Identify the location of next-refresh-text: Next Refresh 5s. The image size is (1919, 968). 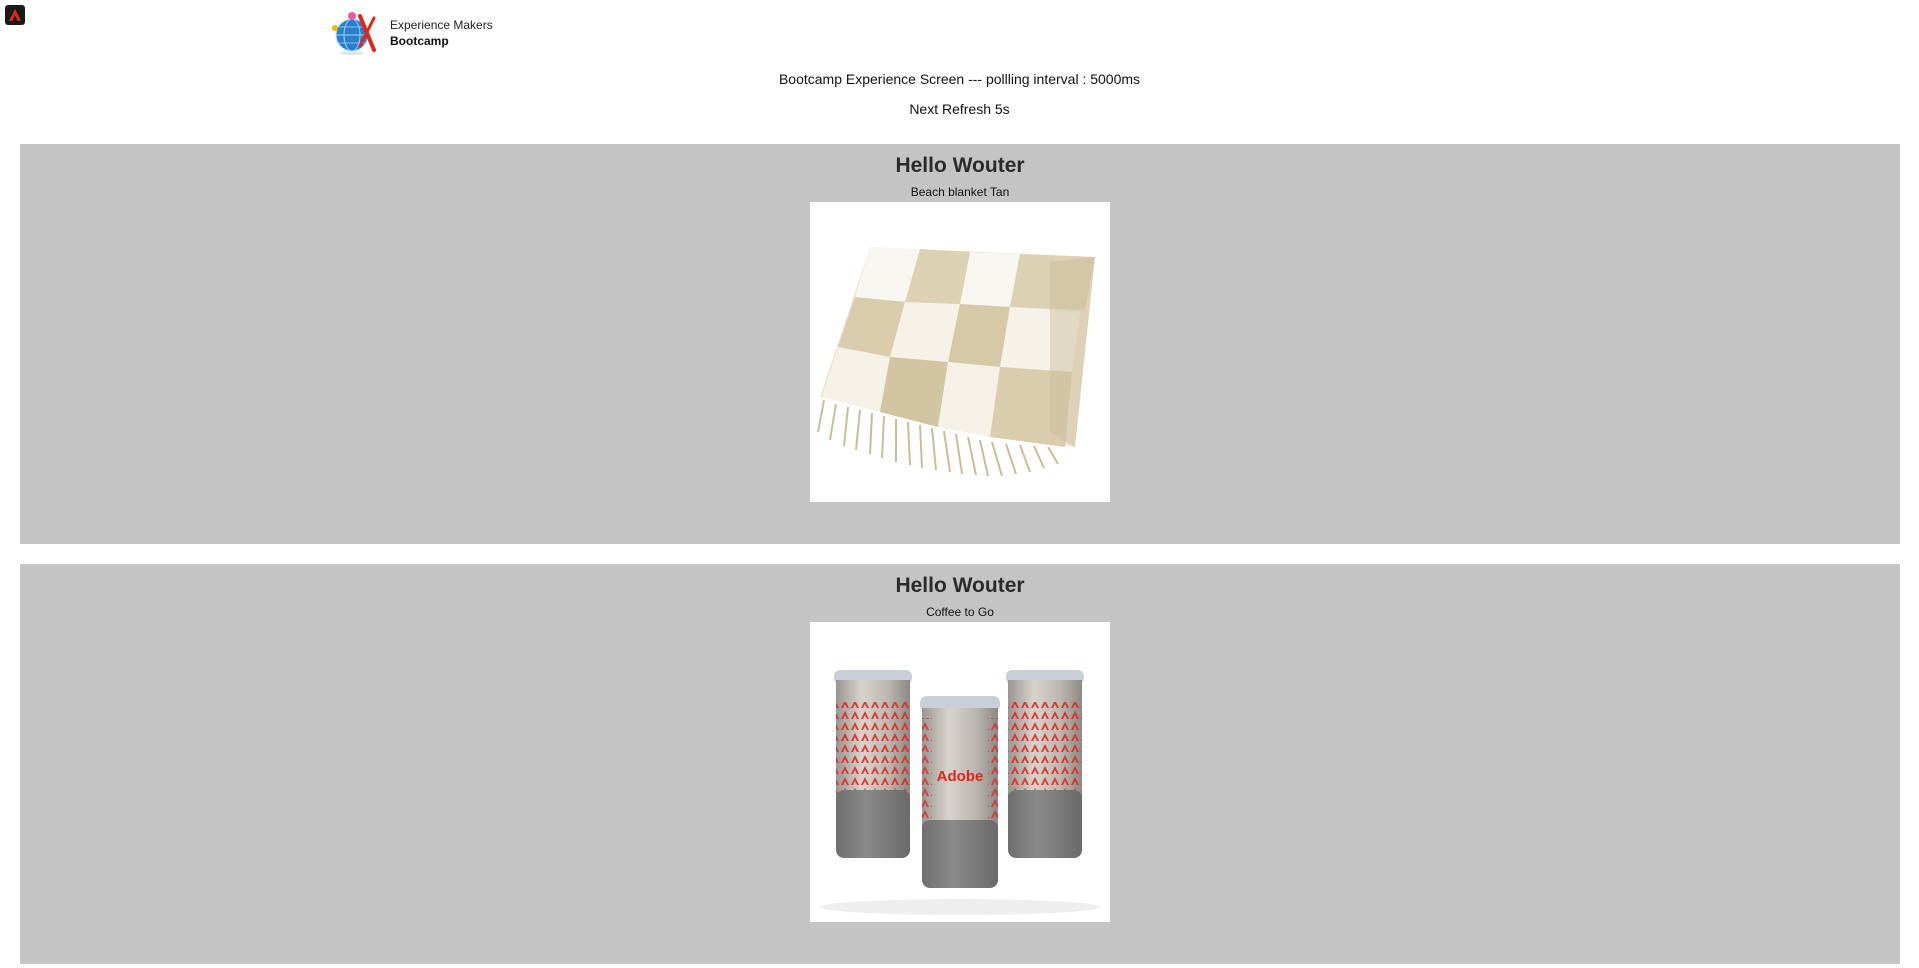
(959, 109).